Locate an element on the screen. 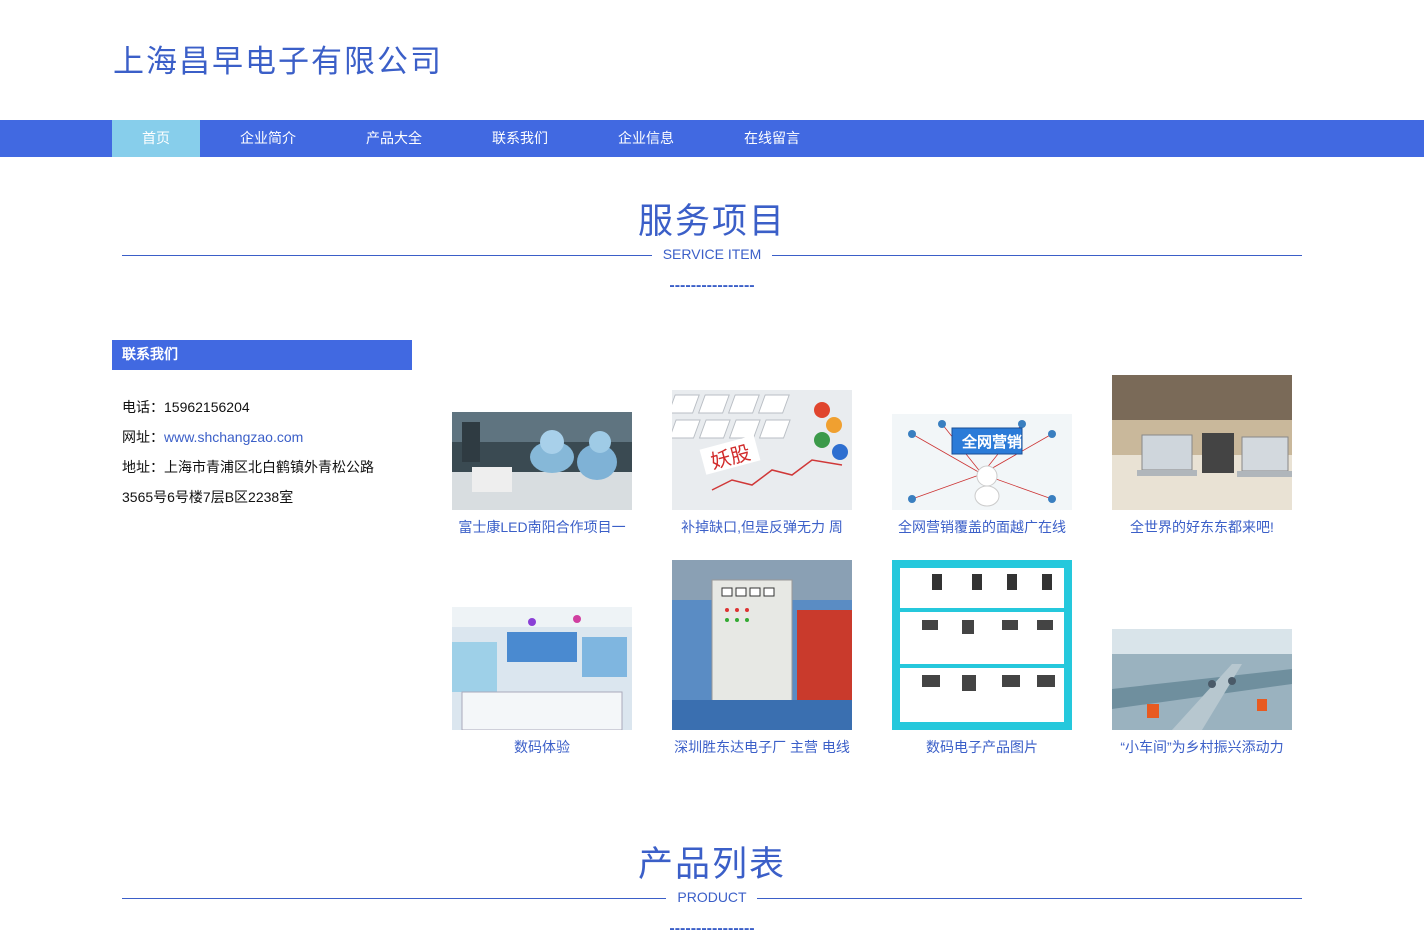 This screenshot has width=1424, height=938. marketing-sign-text: 全网营销 is located at coordinates (991, 442).